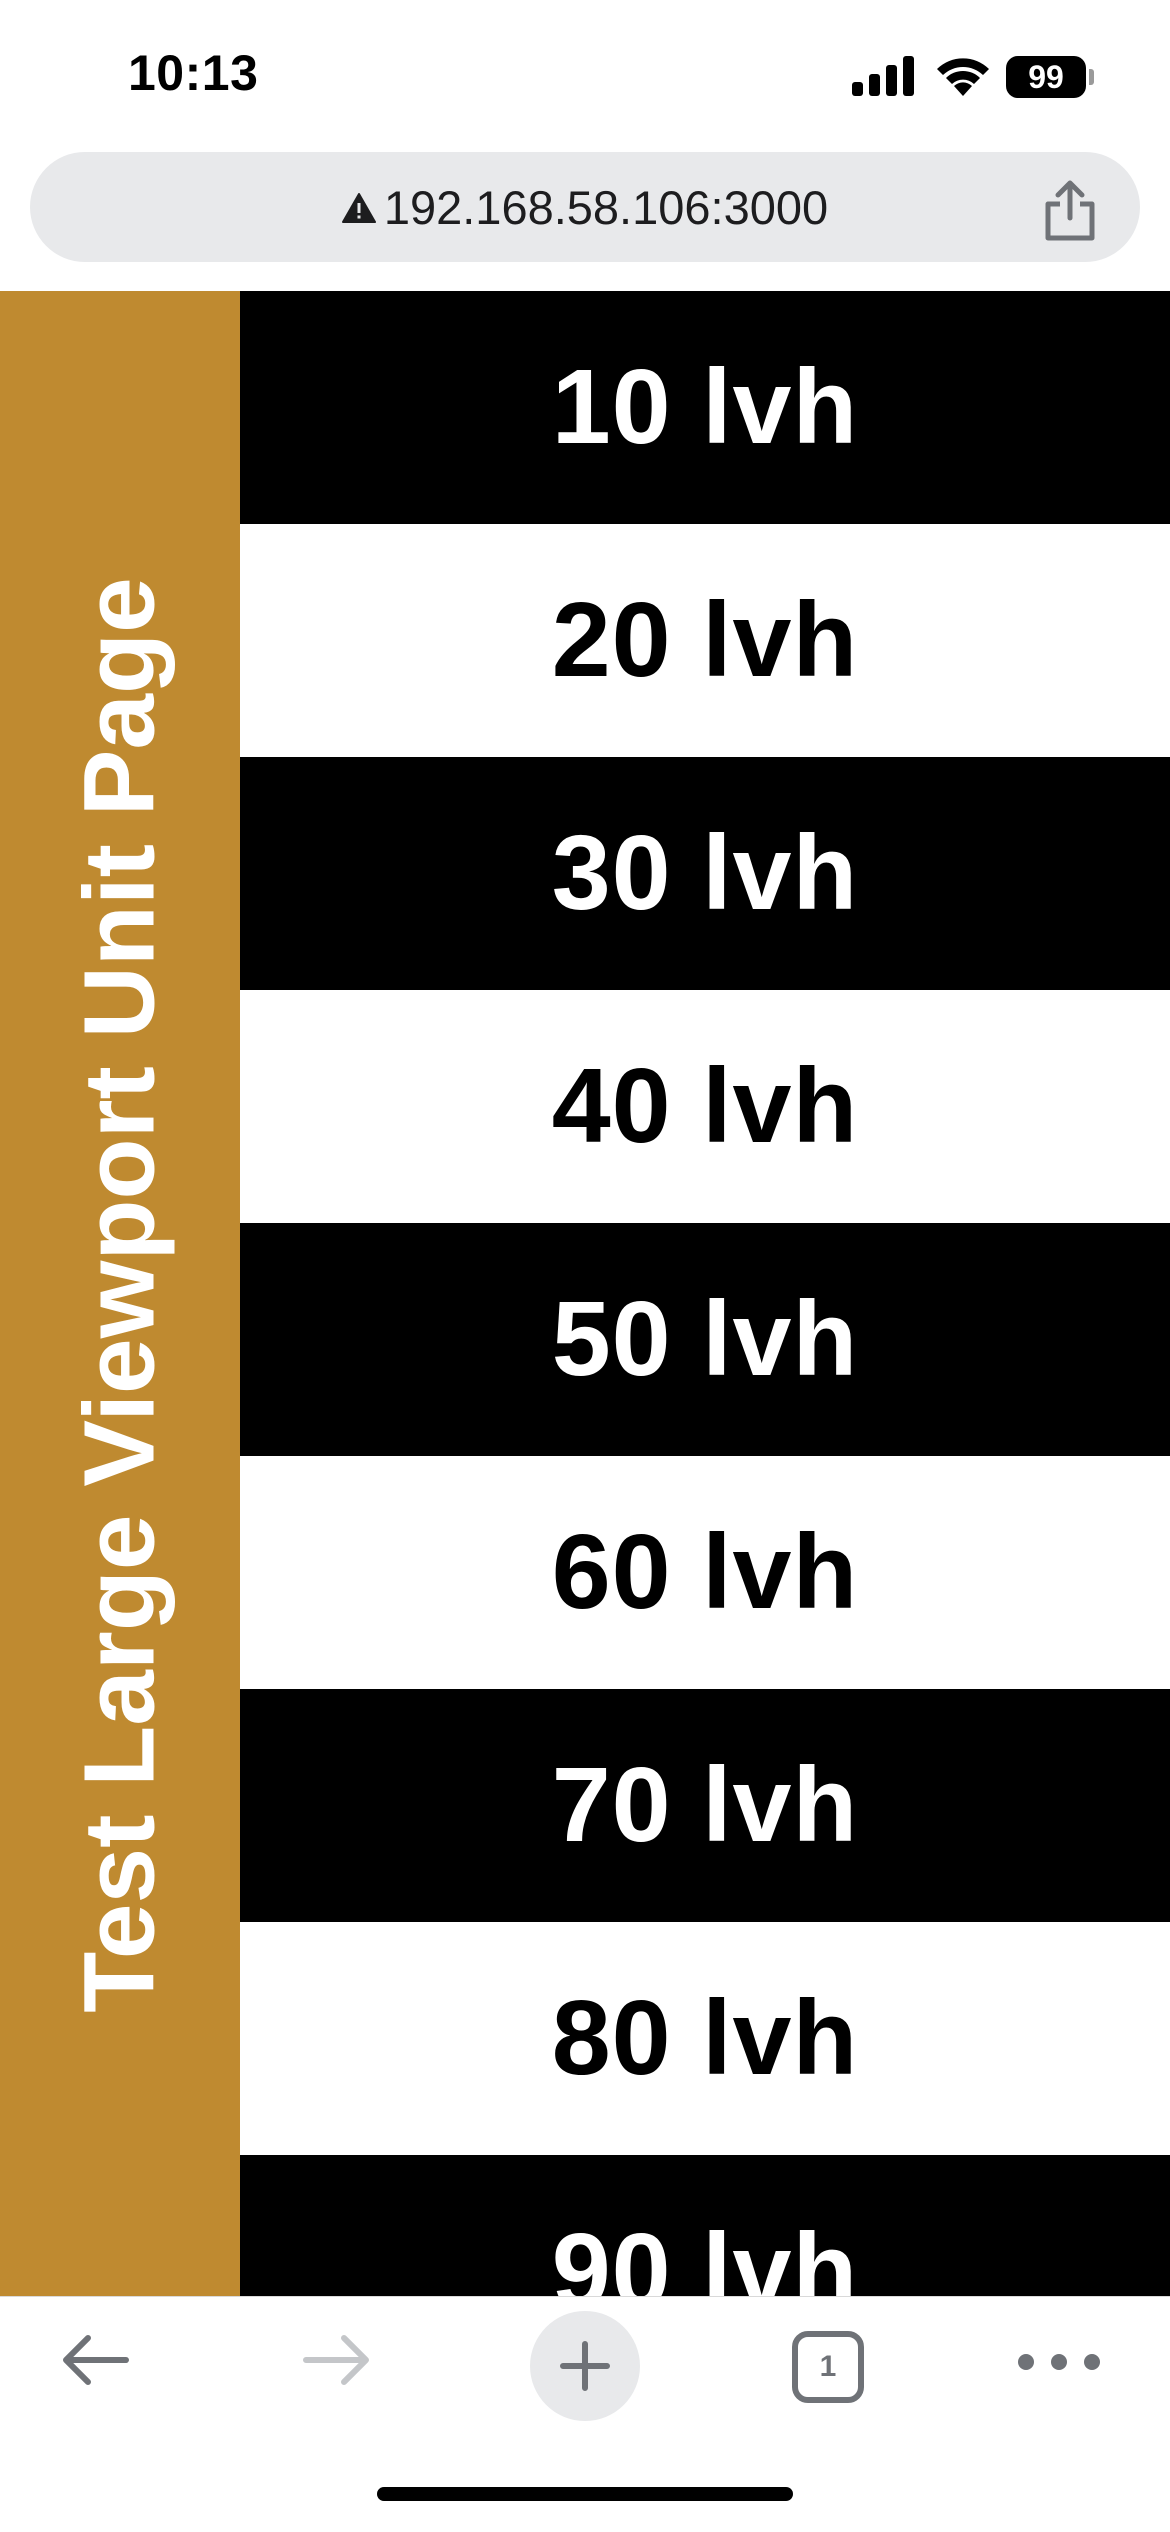 The width and height of the screenshot is (1170, 2532). I want to click on forward-icon, so click(337, 2360).